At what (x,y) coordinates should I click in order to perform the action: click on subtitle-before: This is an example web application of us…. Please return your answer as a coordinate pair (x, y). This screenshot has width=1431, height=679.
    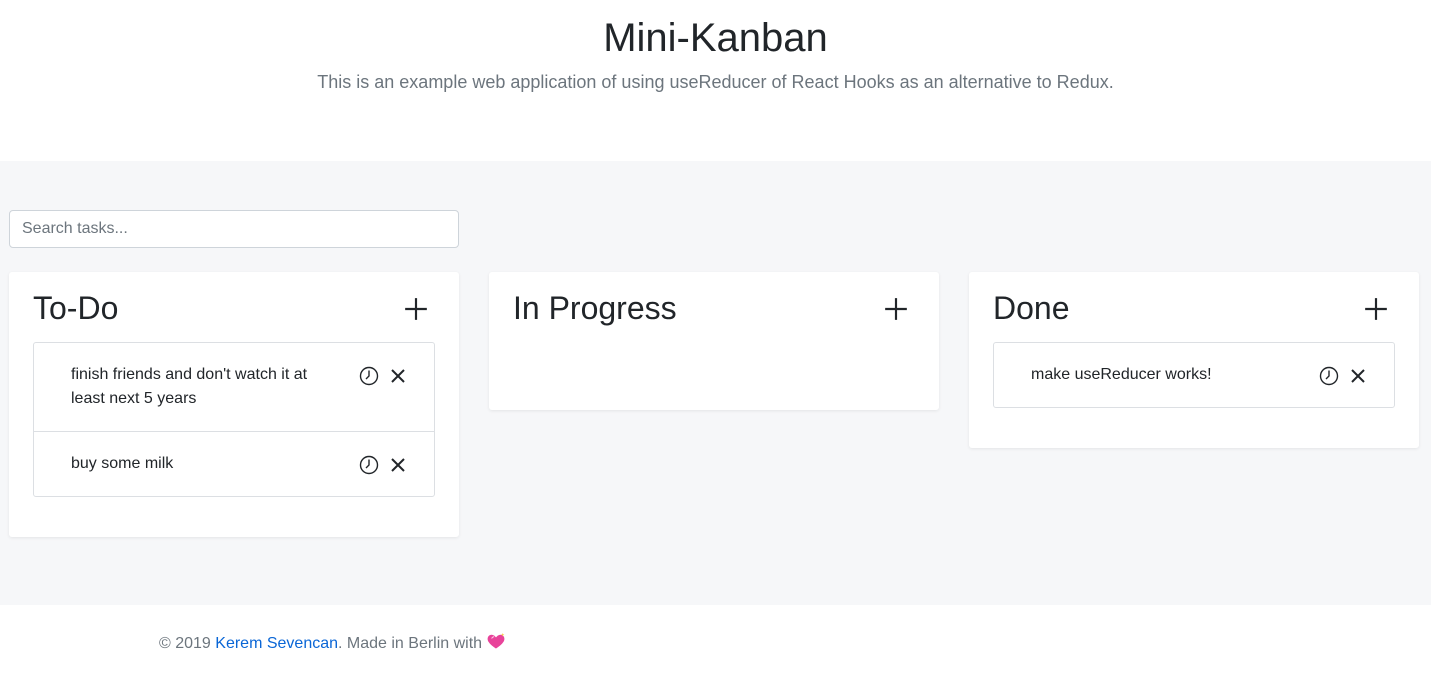
    Looking at the image, I should click on (493, 82).